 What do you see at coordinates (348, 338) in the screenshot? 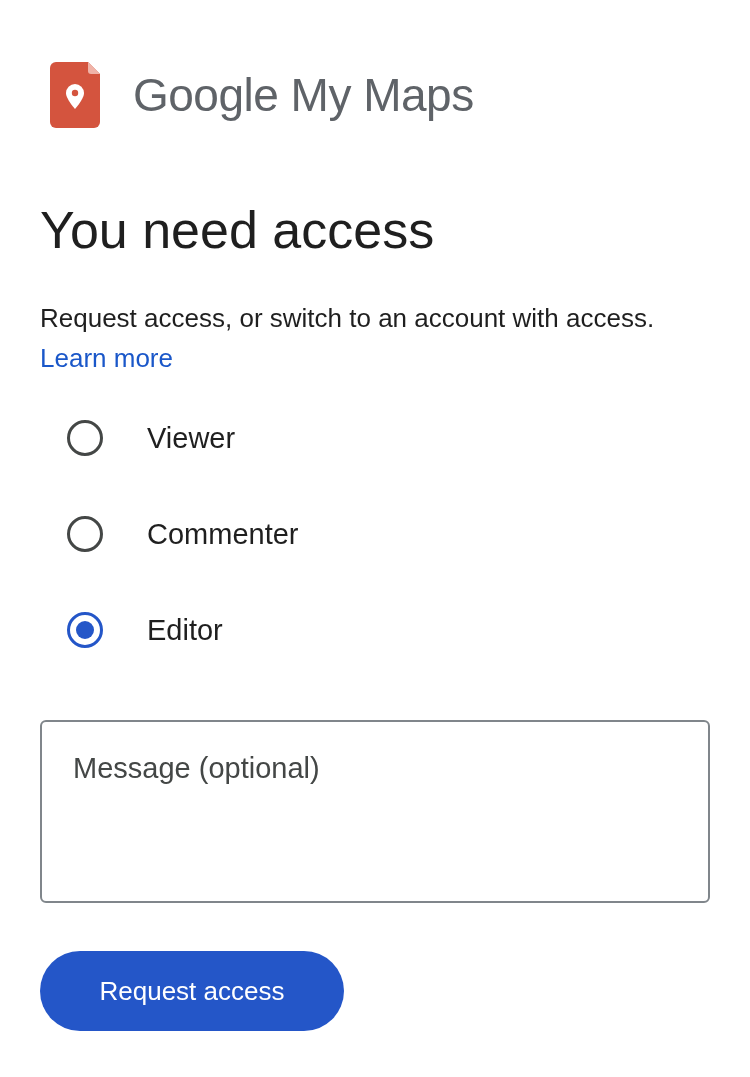
I see `description-text: Request access, or switch to an account with access. Learn more` at bounding box center [348, 338].